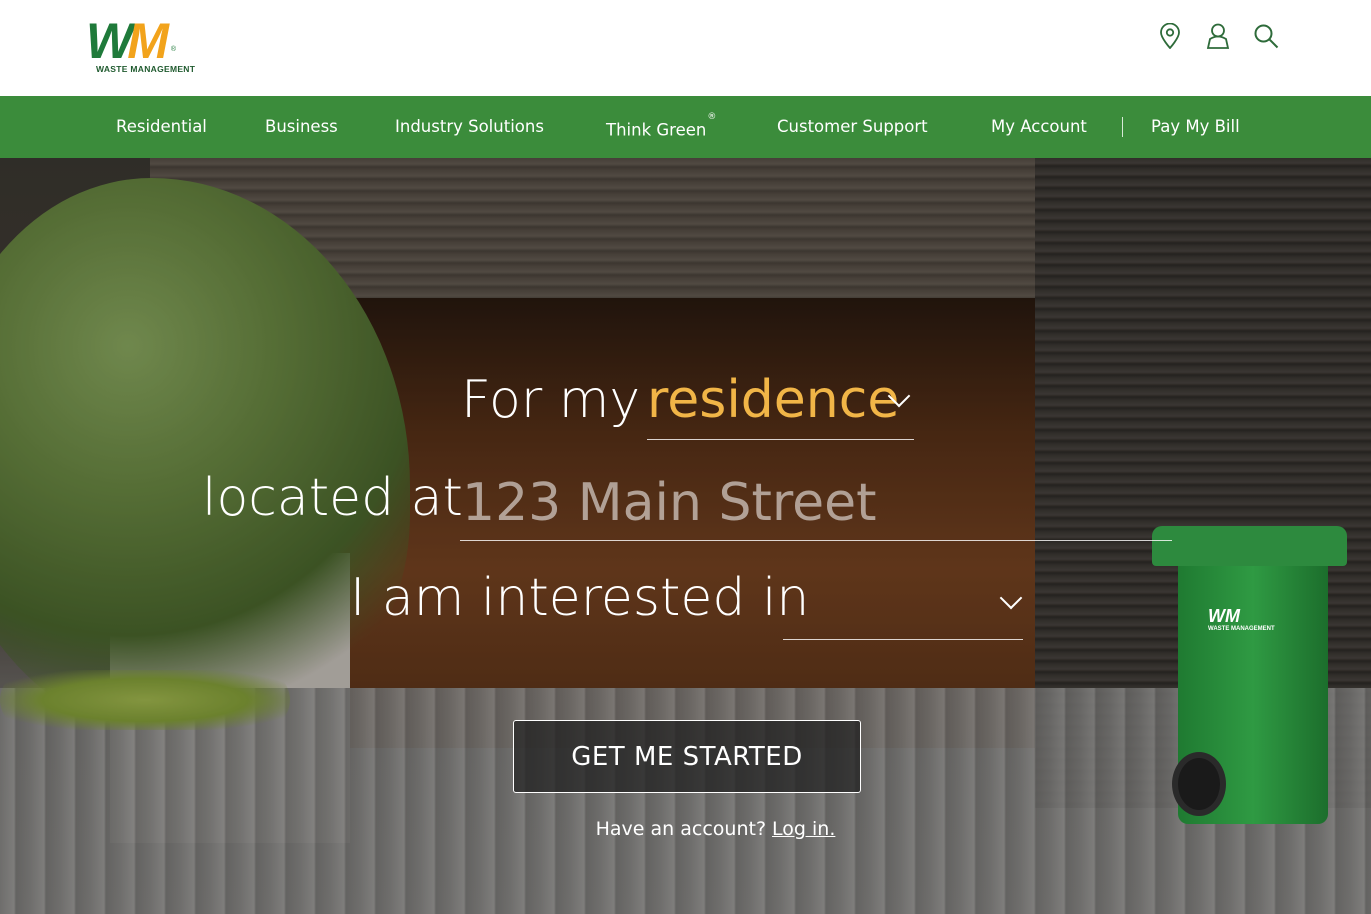 The height and width of the screenshot is (914, 1371). I want to click on account-prompt: Have an account? Log in., so click(685, 829).